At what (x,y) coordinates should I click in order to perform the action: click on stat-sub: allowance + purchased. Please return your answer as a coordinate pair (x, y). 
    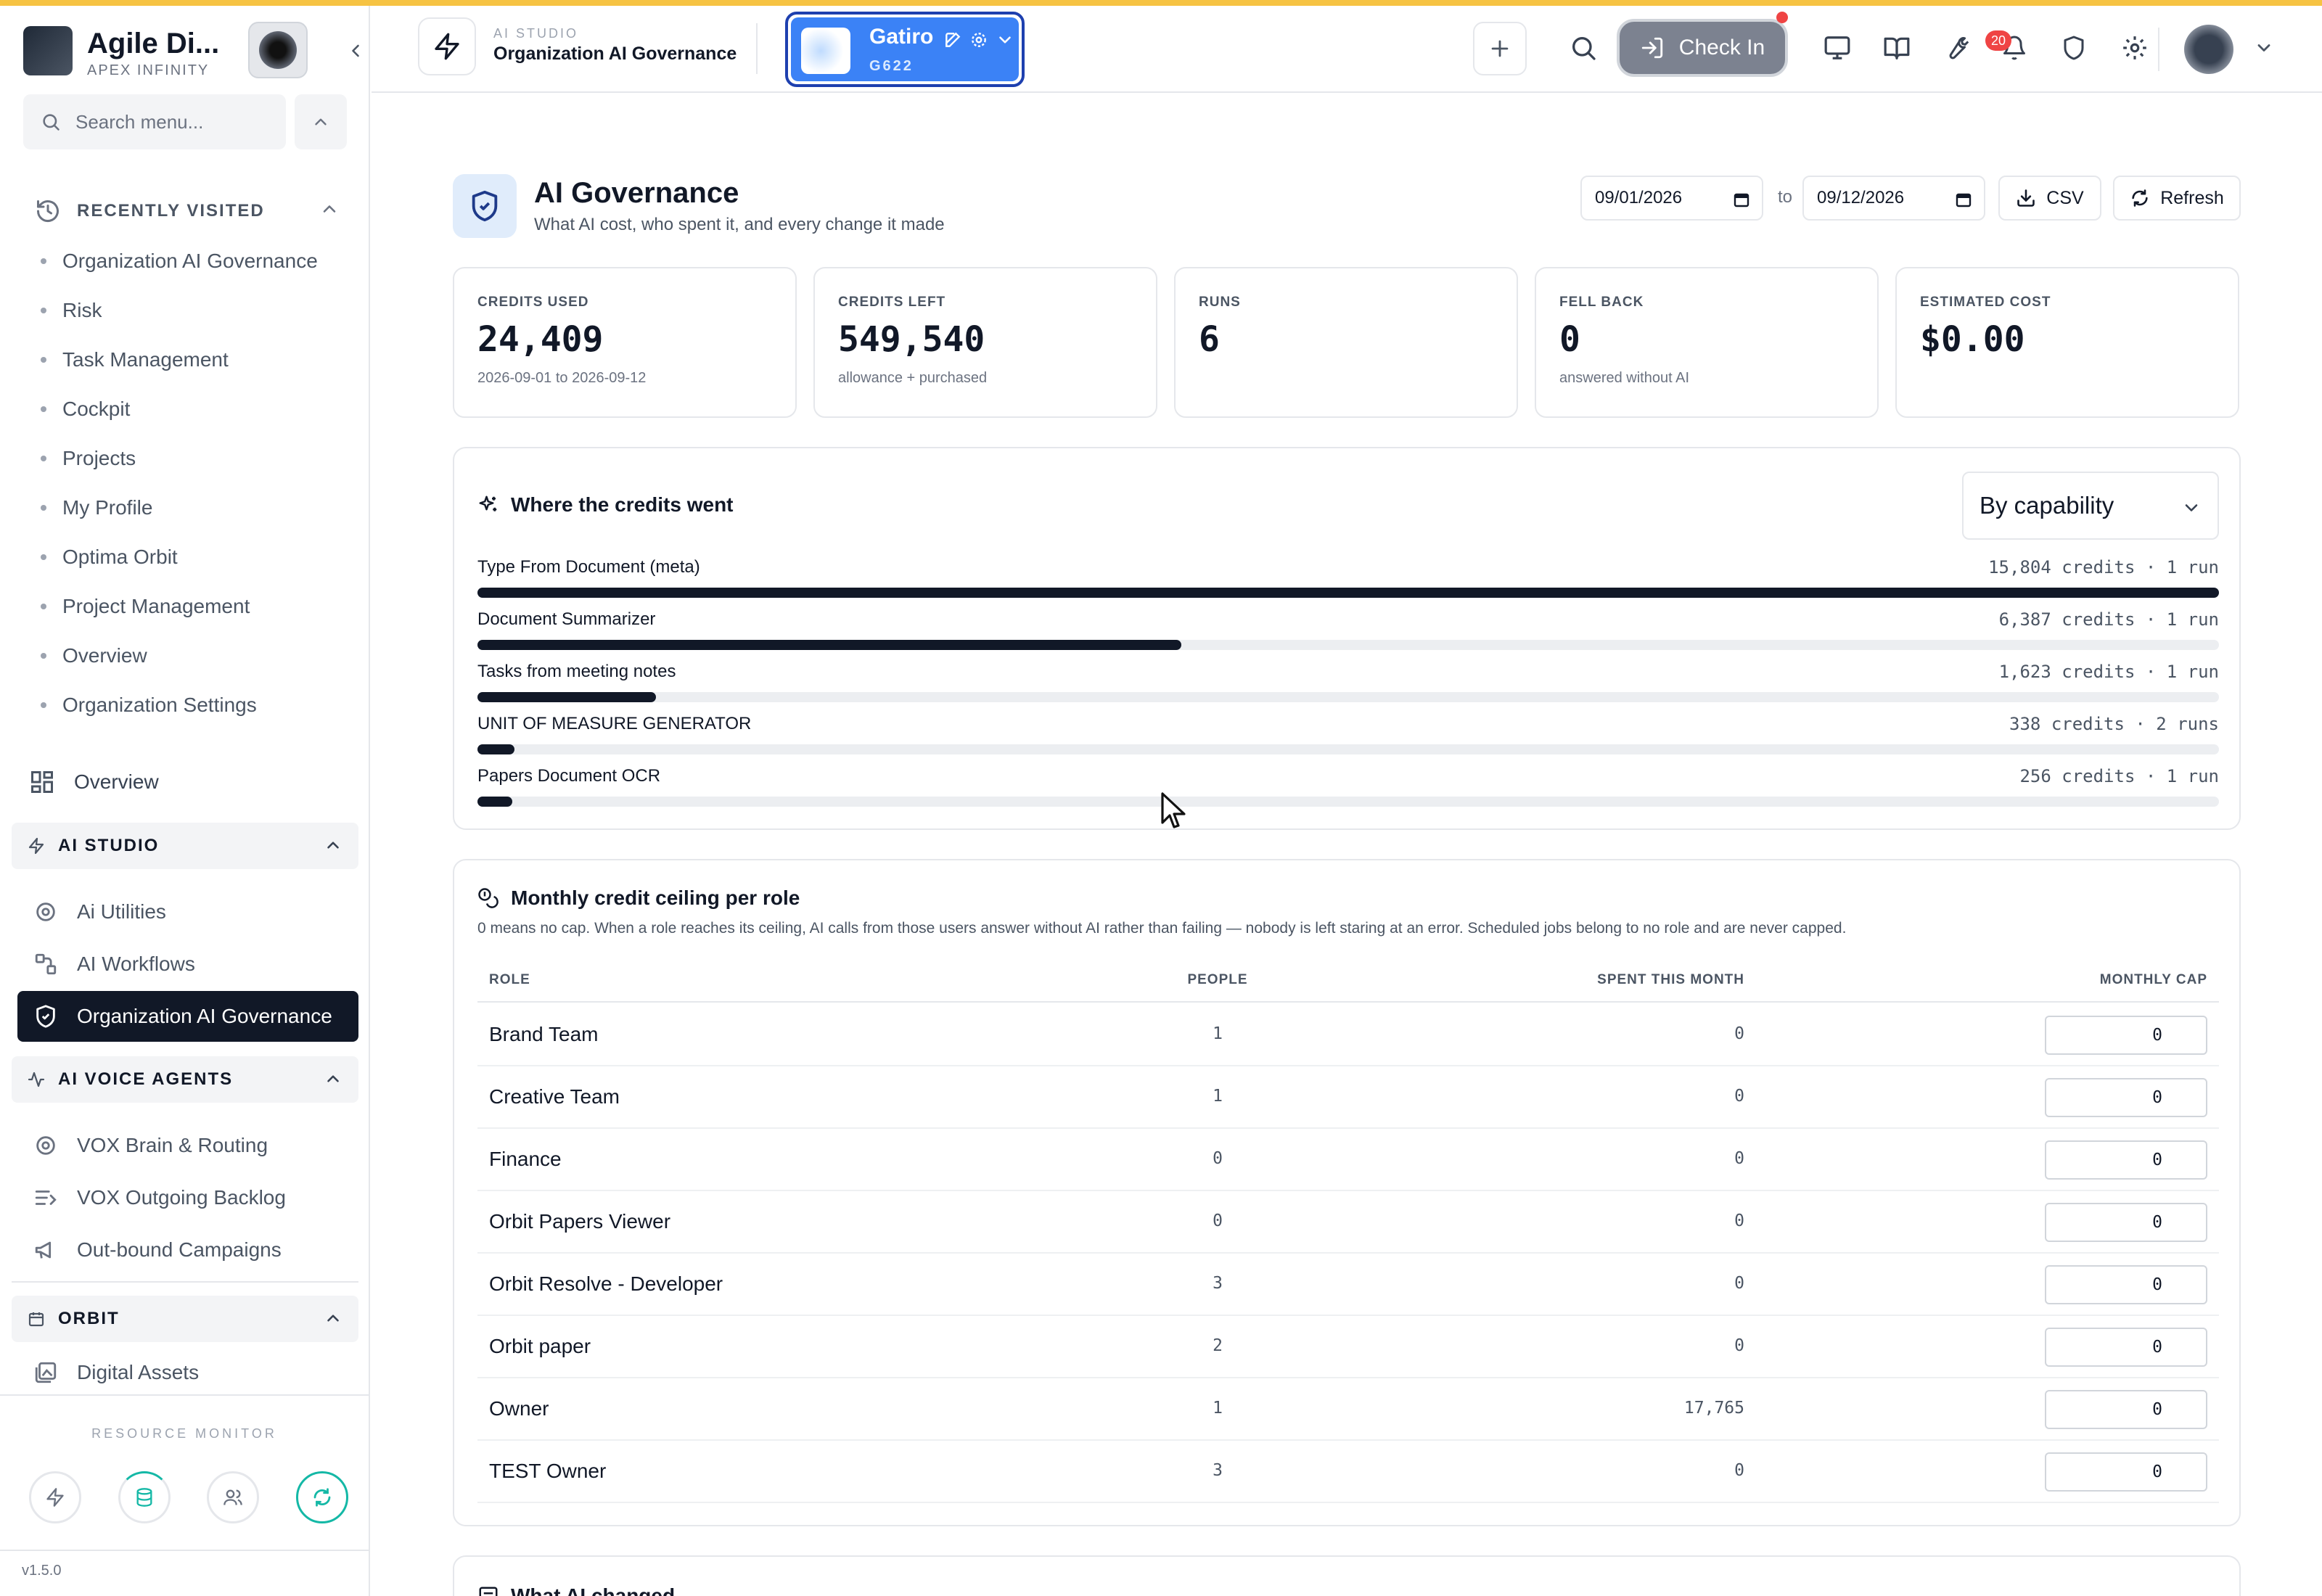
    Looking at the image, I should click on (913, 378).